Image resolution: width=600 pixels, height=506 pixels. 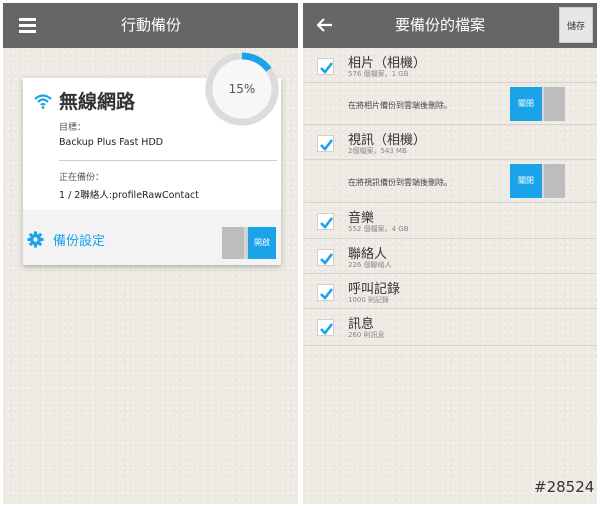 I want to click on progress-percent: 15%, so click(x=242, y=89).